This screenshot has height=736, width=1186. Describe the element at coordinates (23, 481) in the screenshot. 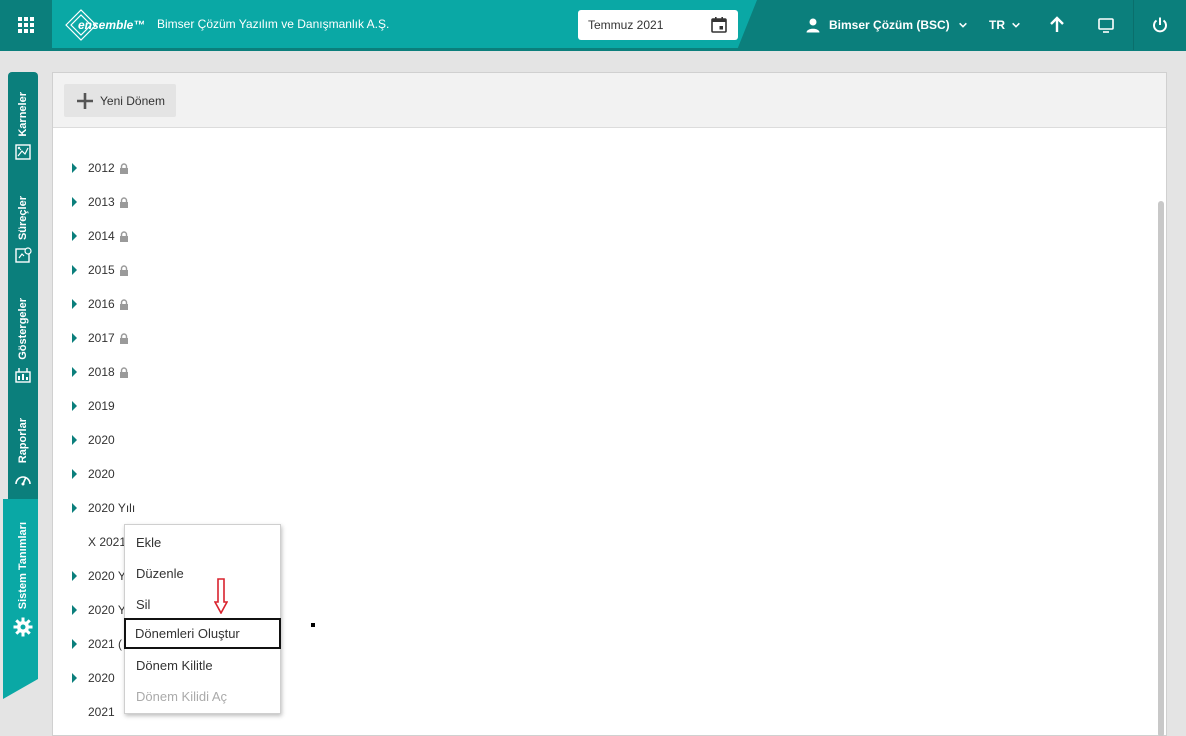

I see `report-gauge-icon` at that location.